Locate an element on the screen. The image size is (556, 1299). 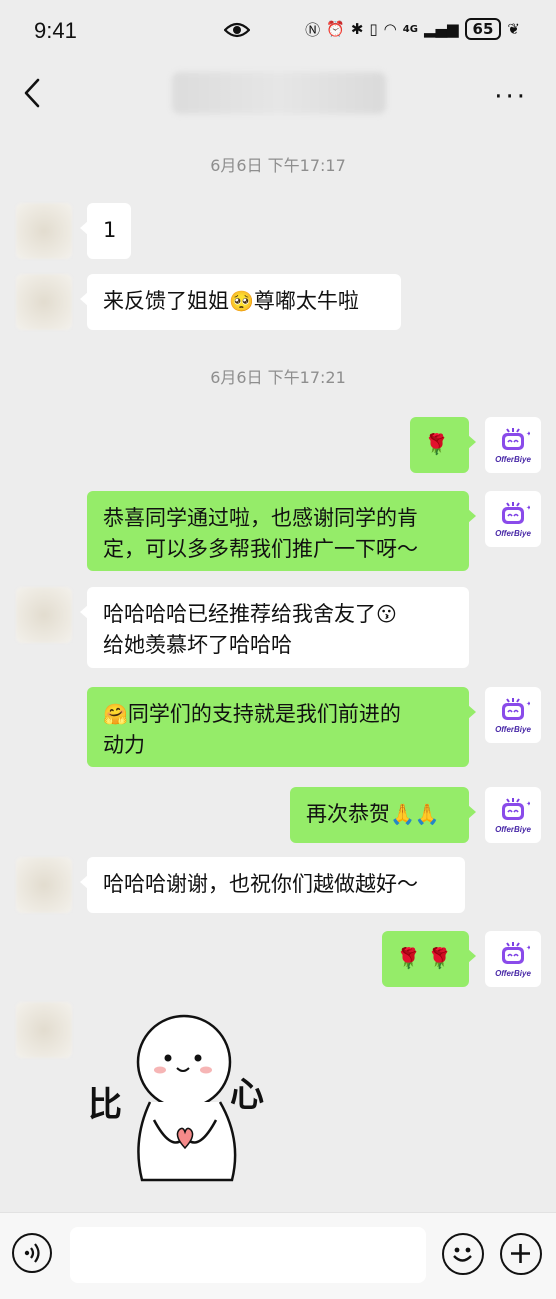
message-text: 给她羡慕坏了哈哈哈 is located at coordinates (197, 645).